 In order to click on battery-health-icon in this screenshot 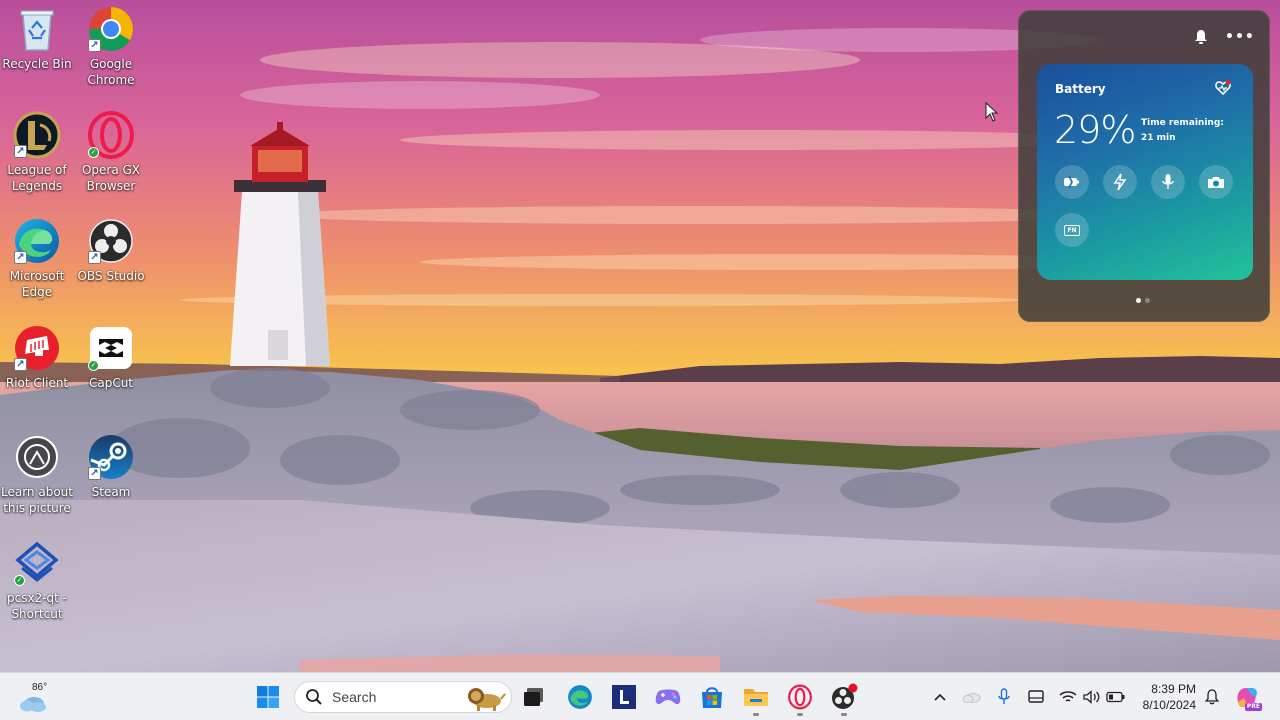, I will do `click(1223, 88)`.